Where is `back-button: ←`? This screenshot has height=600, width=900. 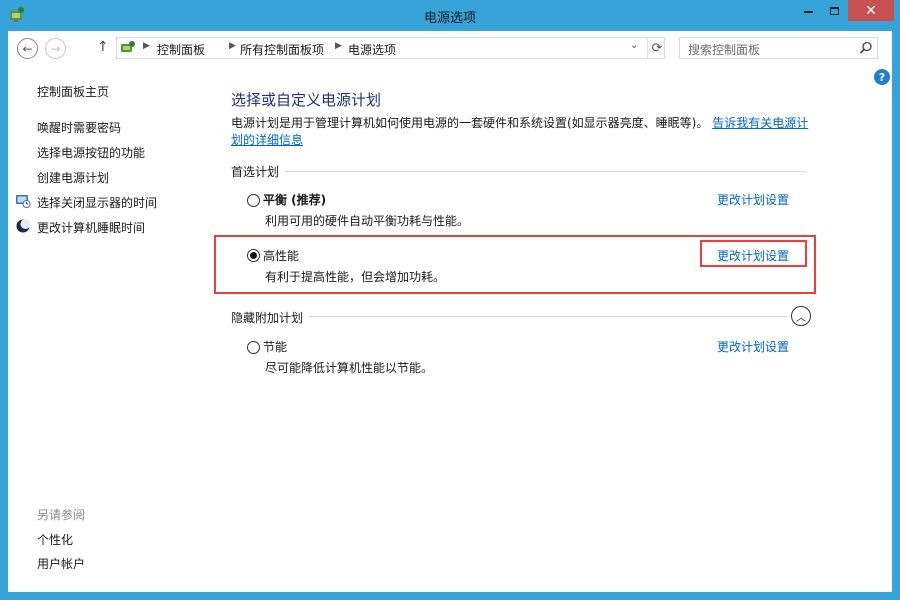
back-button: ← is located at coordinates (27, 48).